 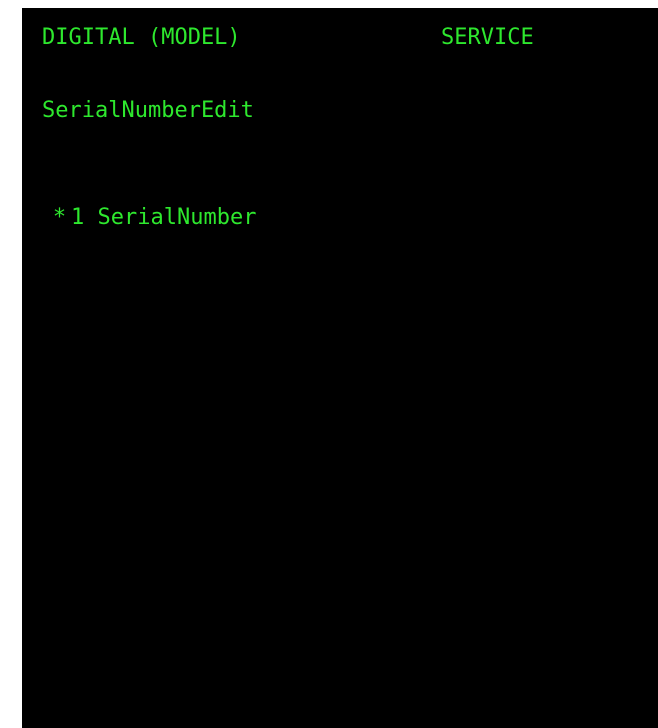 What do you see at coordinates (177, 217) in the screenshot?
I see `menu-item-label: SerialNumber` at bounding box center [177, 217].